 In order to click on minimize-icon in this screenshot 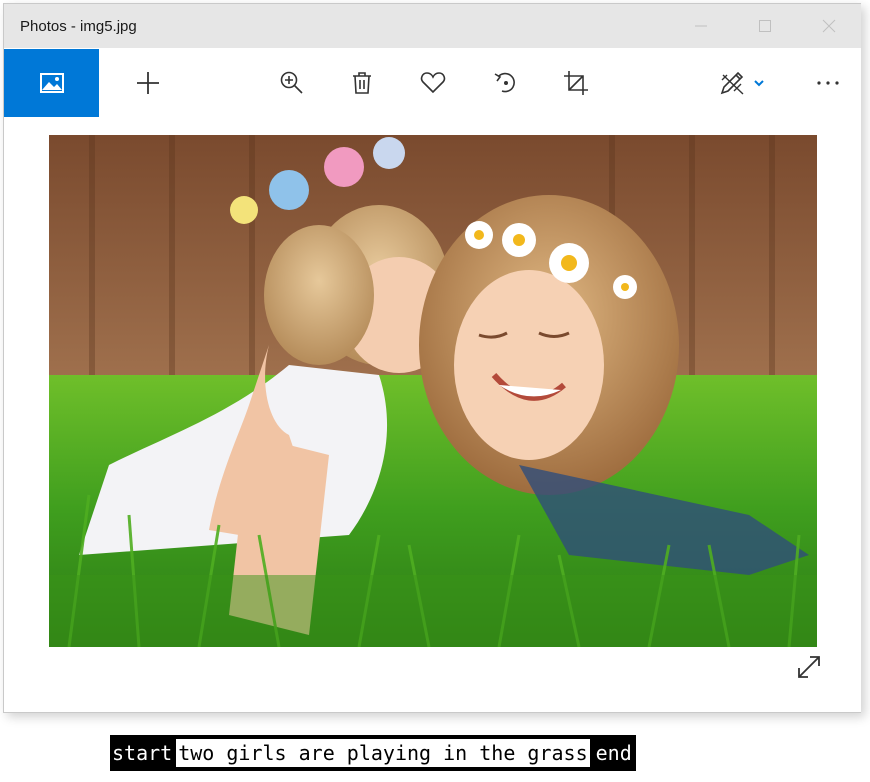, I will do `click(701, 26)`.